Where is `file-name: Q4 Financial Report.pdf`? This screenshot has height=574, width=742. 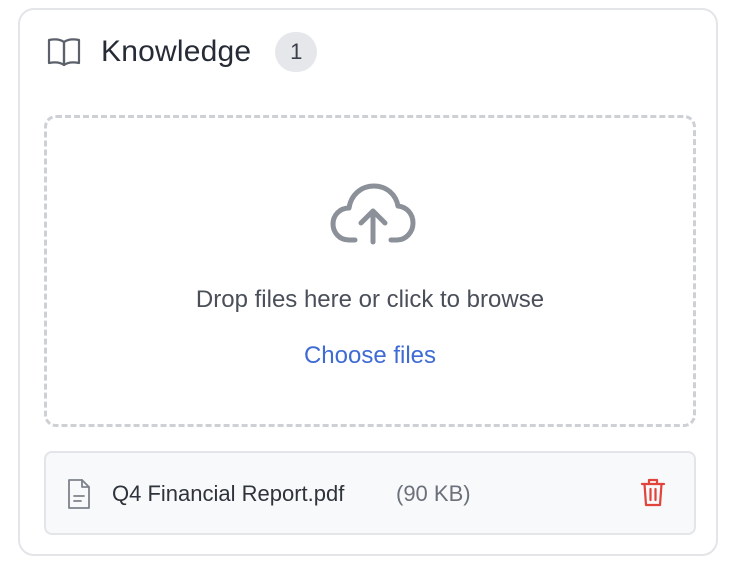 file-name: Q4 Financial Report.pdf is located at coordinates (228, 493).